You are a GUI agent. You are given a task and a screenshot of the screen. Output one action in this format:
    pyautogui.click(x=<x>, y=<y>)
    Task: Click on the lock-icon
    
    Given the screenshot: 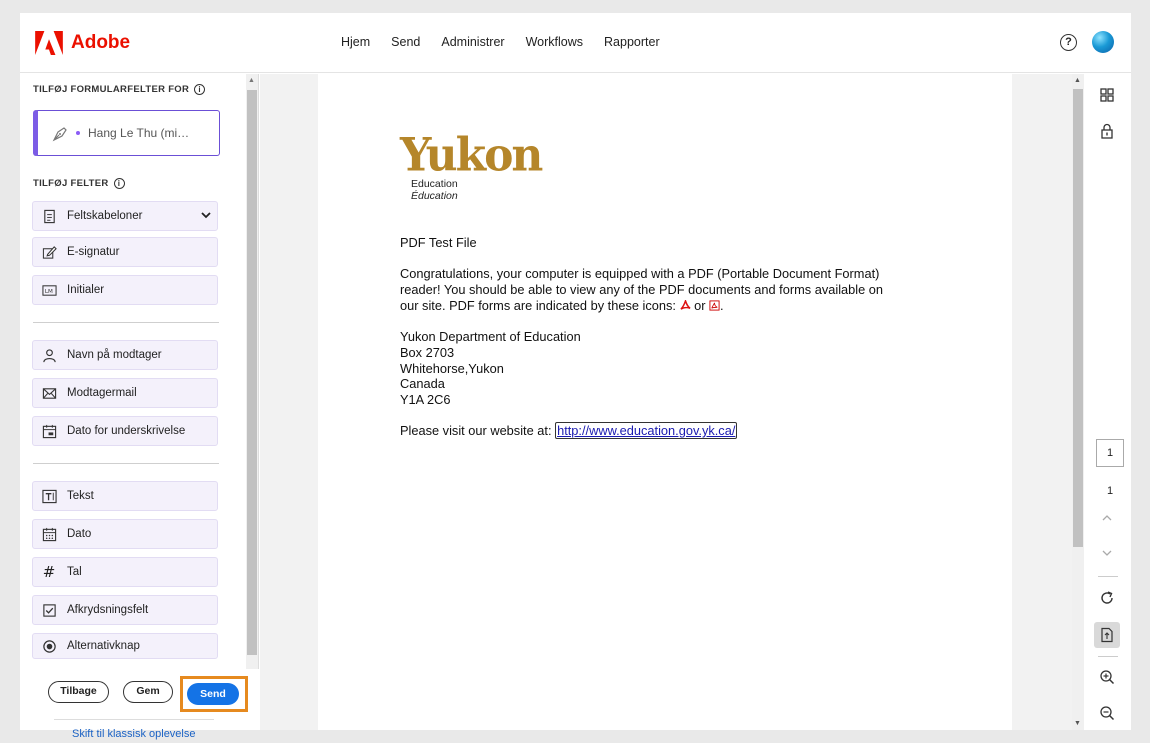 What is the action you would take?
    pyautogui.click(x=1107, y=131)
    